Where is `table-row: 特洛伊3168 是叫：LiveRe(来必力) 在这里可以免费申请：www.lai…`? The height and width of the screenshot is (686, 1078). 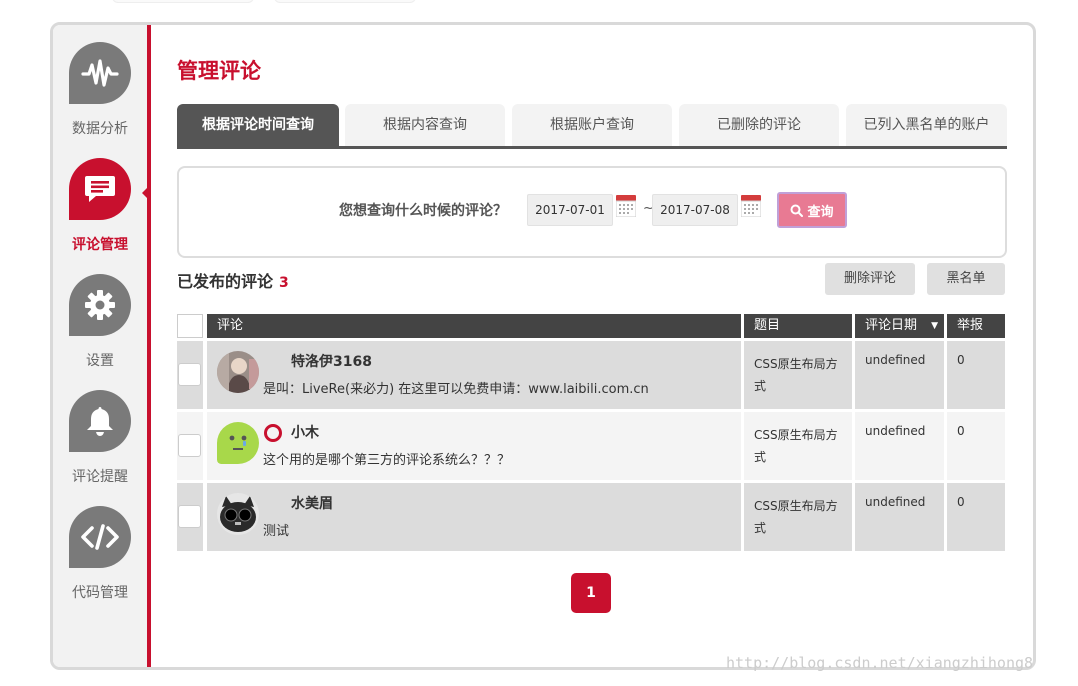
table-row: 特洛伊3168 是叫：LiveRe(来必力) 在这里可以免费申请：www.lai… is located at coordinates (592, 375).